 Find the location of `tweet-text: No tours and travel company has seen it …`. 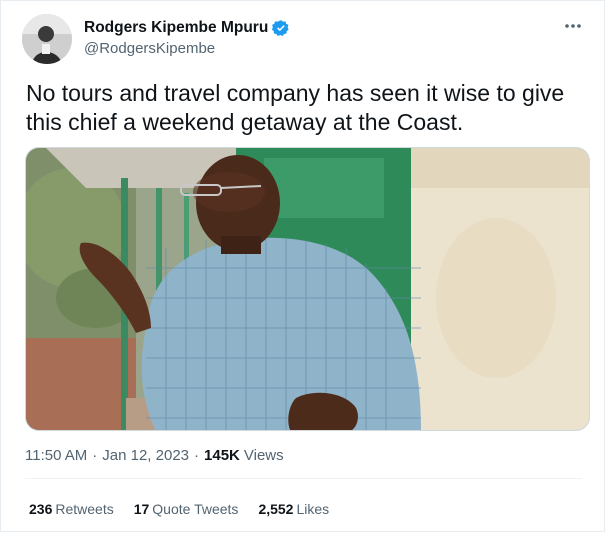

tweet-text: No tours and travel company has seen it … is located at coordinates (295, 107).